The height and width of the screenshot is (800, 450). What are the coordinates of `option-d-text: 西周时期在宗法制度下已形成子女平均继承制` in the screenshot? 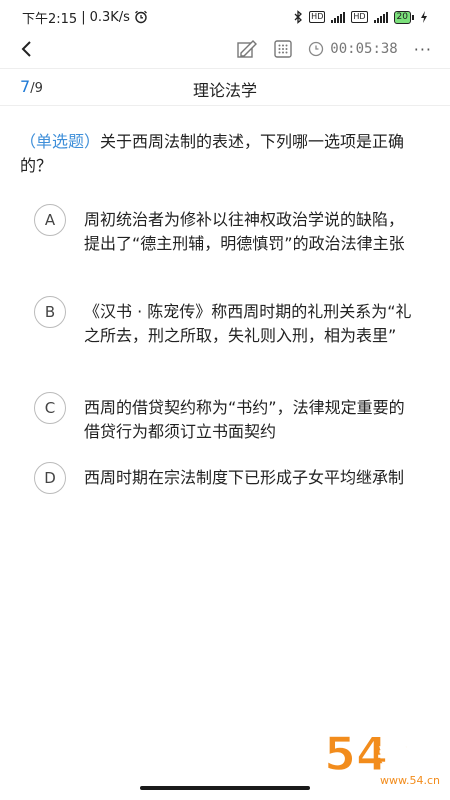 It's located at (249, 480).